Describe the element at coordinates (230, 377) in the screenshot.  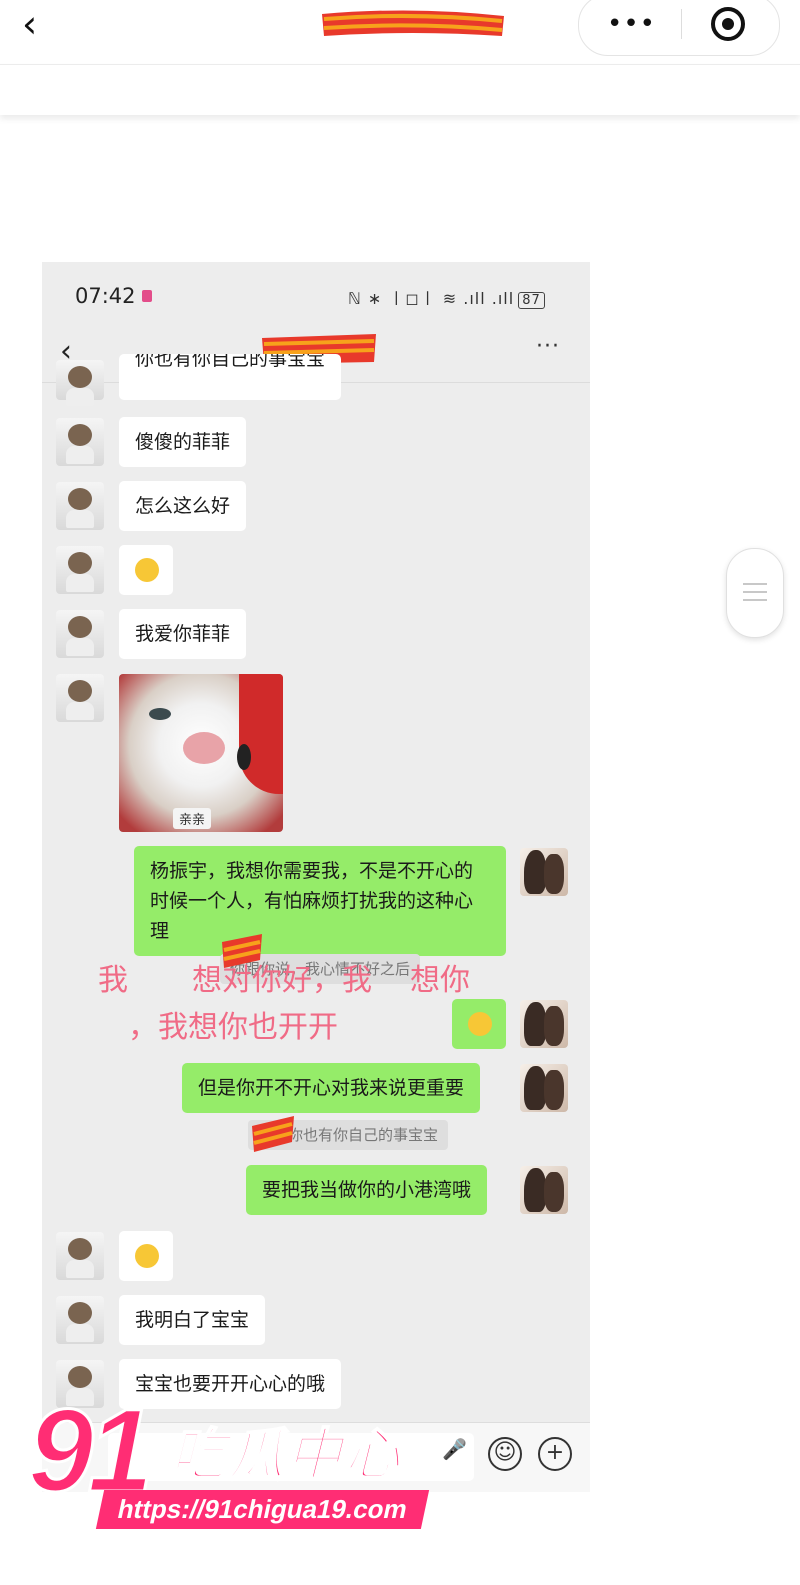
I see `message-bubble-partial: 你也有你自己的事宝宝` at that location.